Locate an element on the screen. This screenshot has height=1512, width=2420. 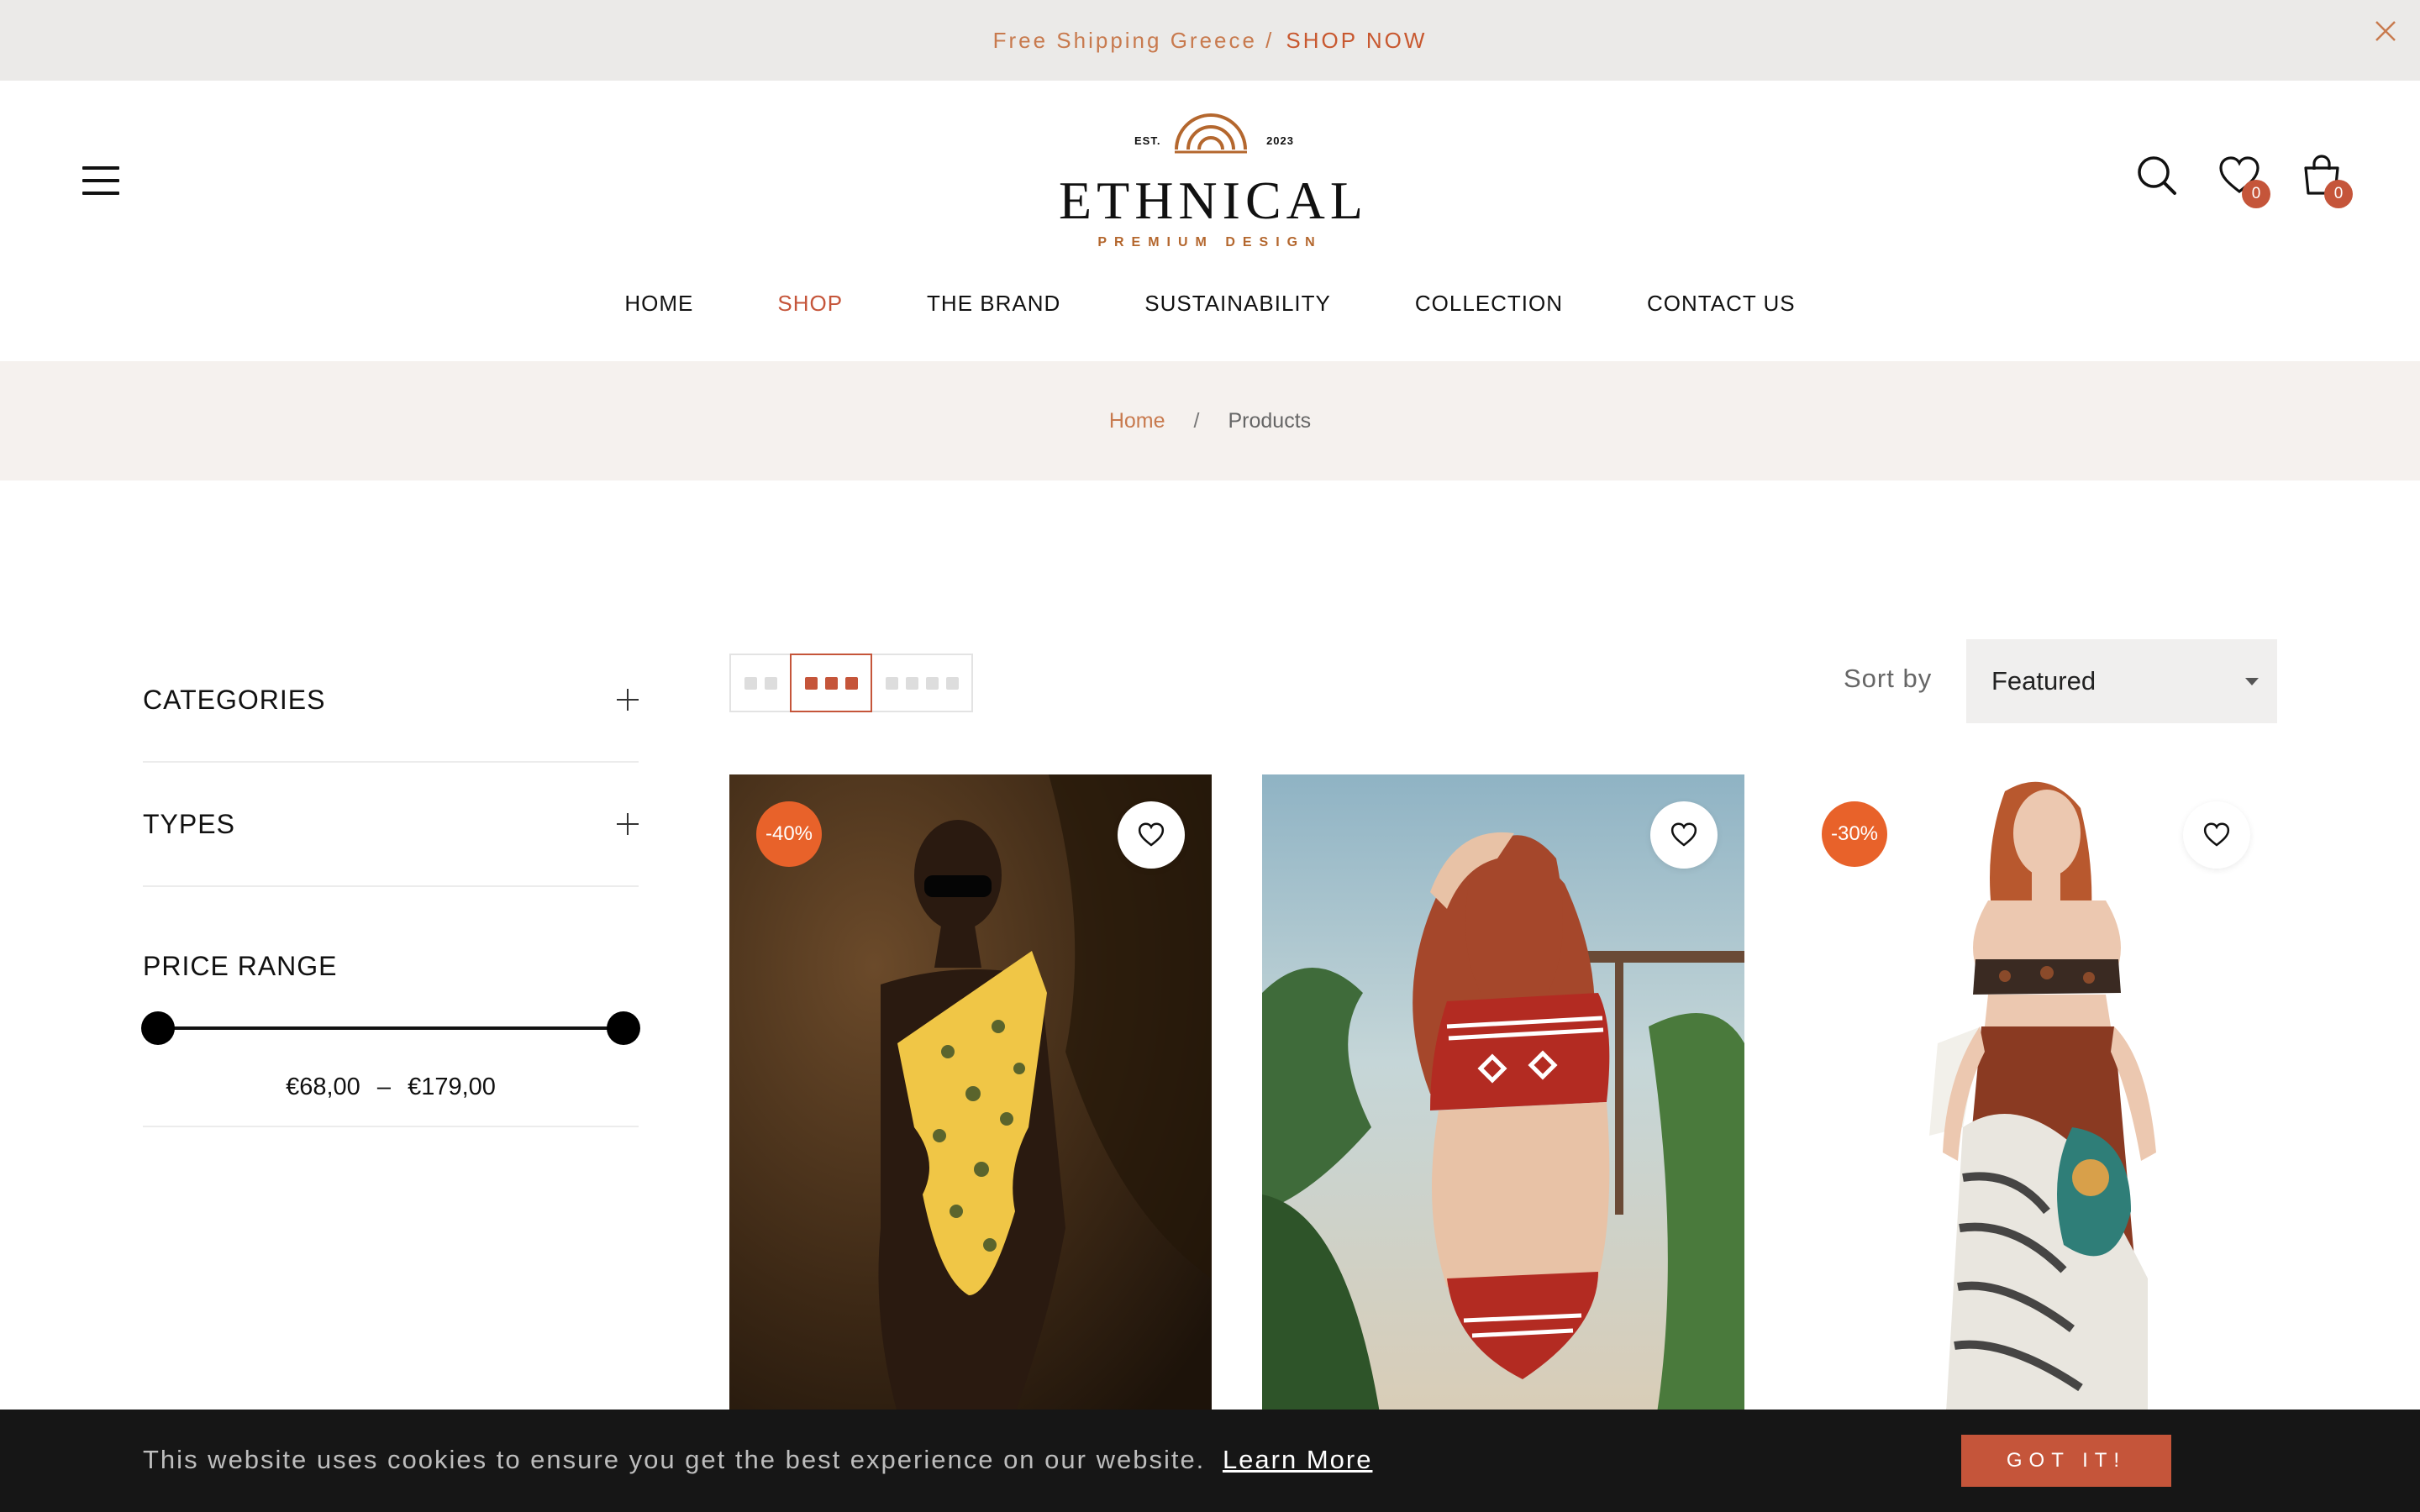
search-button is located at coordinates (2157, 175).